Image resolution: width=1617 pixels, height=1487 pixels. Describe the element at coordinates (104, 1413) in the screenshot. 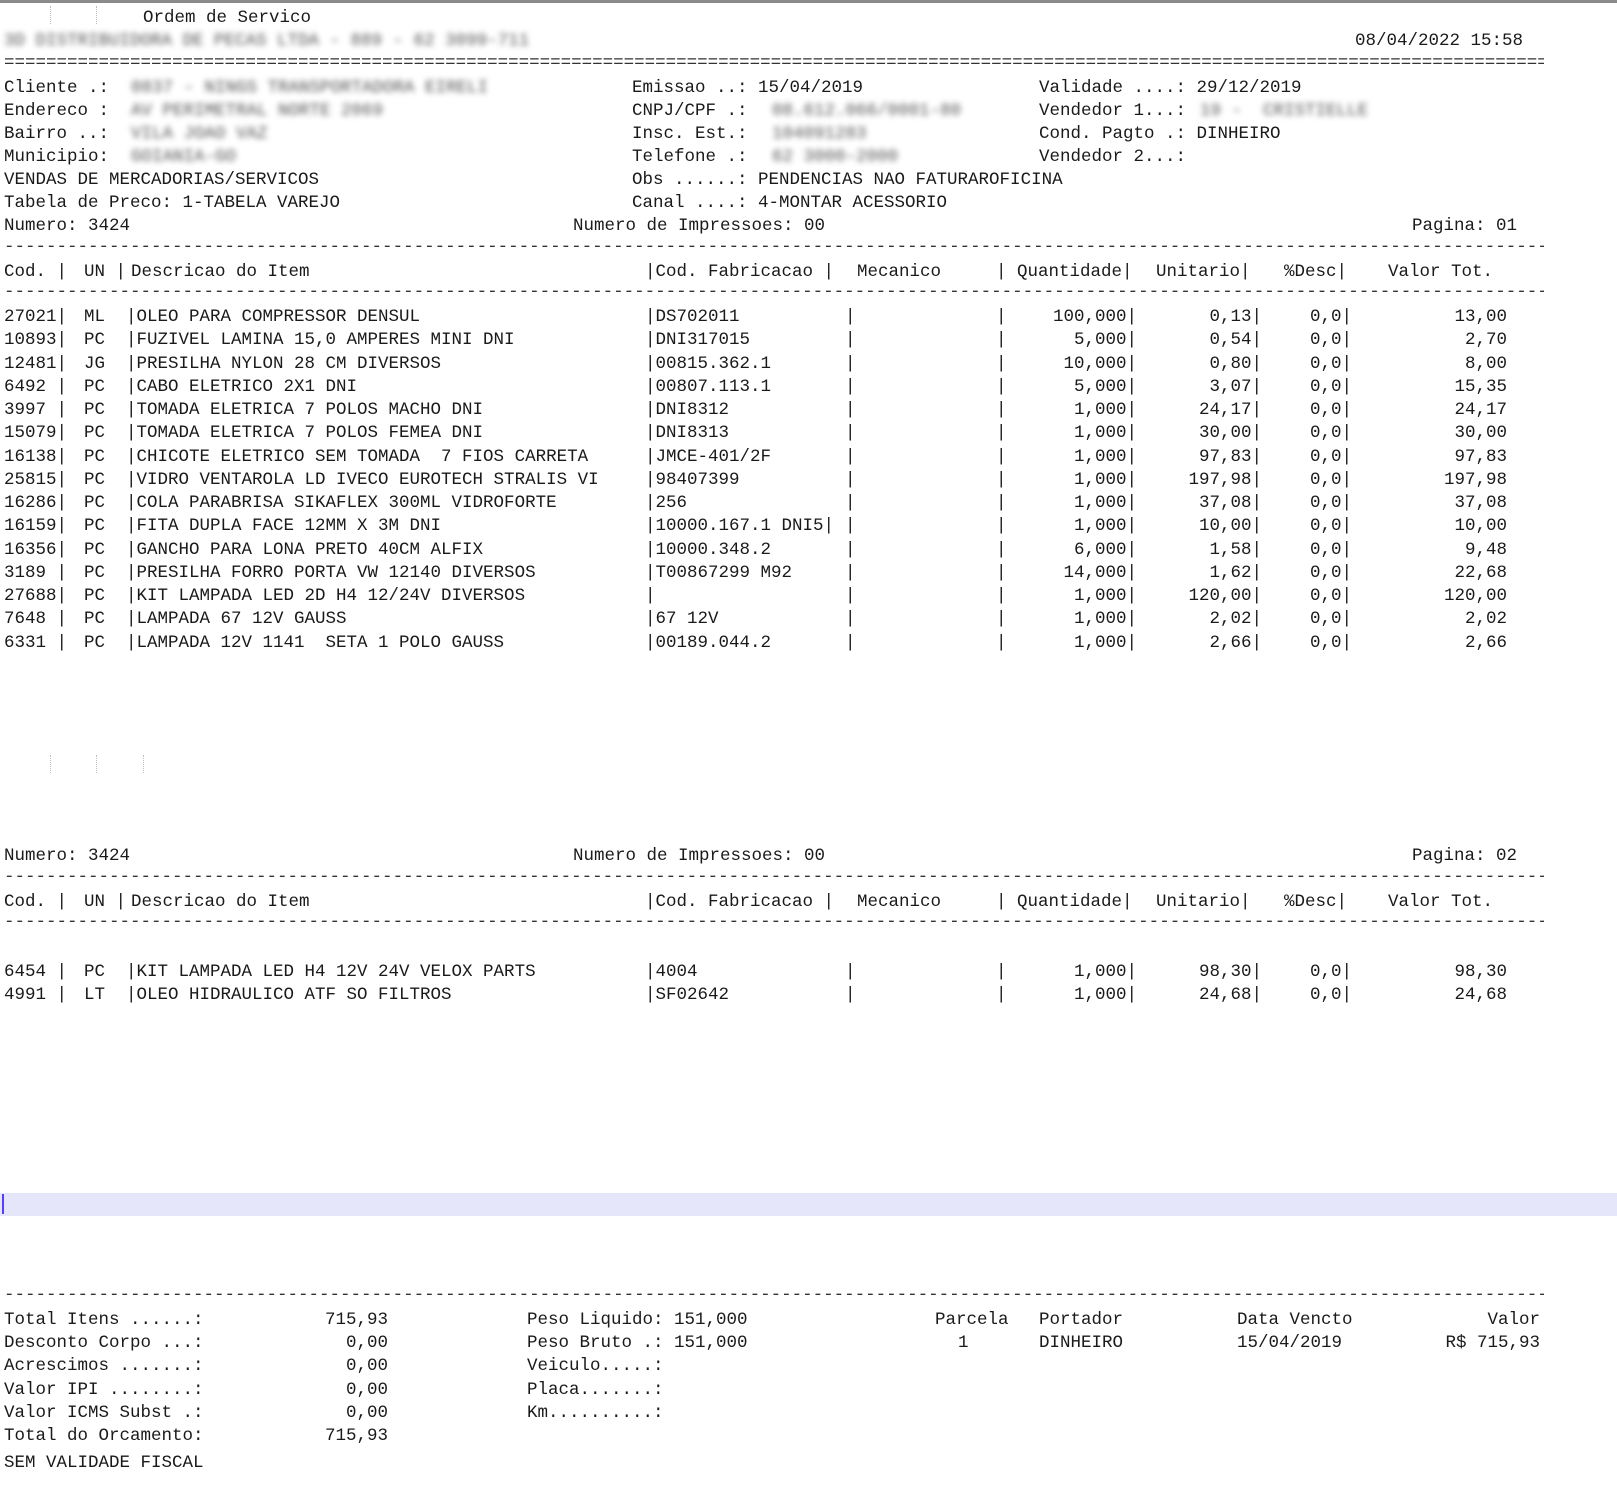

I see `total-label: Valor ICMS Subst .:` at that location.